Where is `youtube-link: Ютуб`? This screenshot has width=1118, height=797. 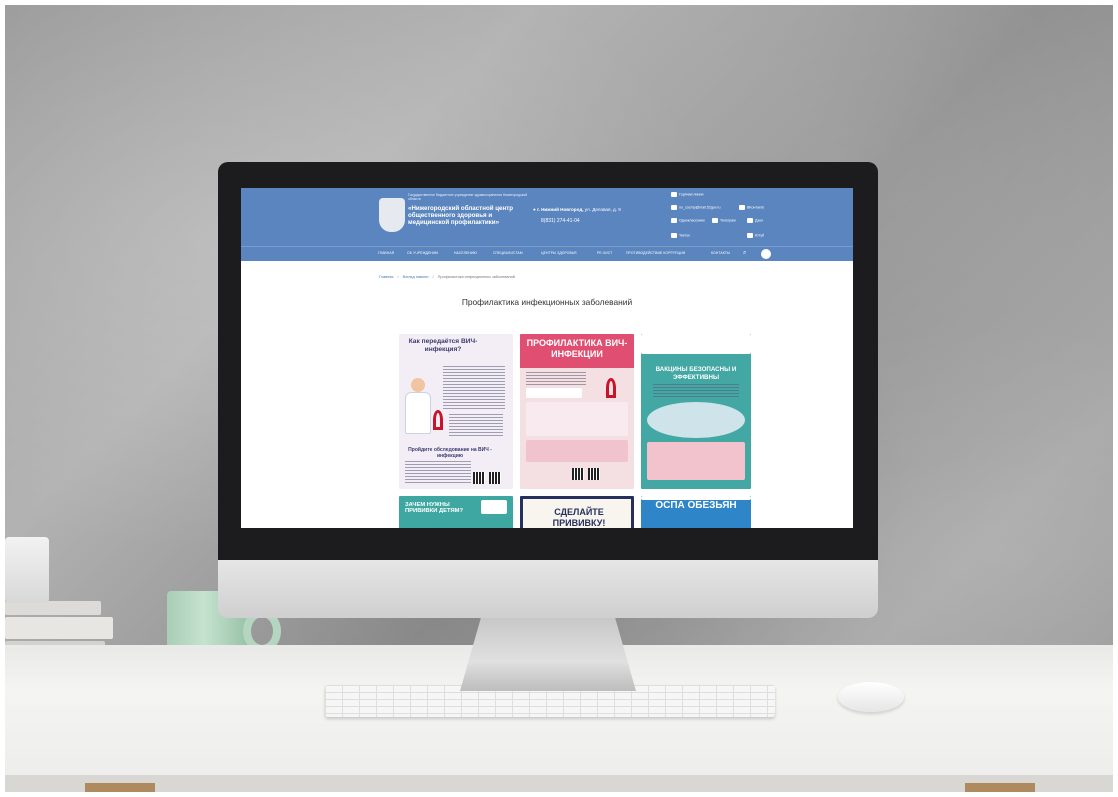
youtube-link: Ютуб is located at coordinates (755, 235).